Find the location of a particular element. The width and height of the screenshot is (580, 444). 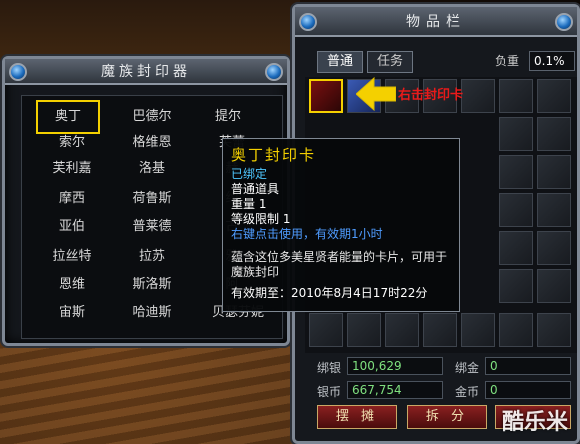

tab-normal: 普通 is located at coordinates (340, 62).